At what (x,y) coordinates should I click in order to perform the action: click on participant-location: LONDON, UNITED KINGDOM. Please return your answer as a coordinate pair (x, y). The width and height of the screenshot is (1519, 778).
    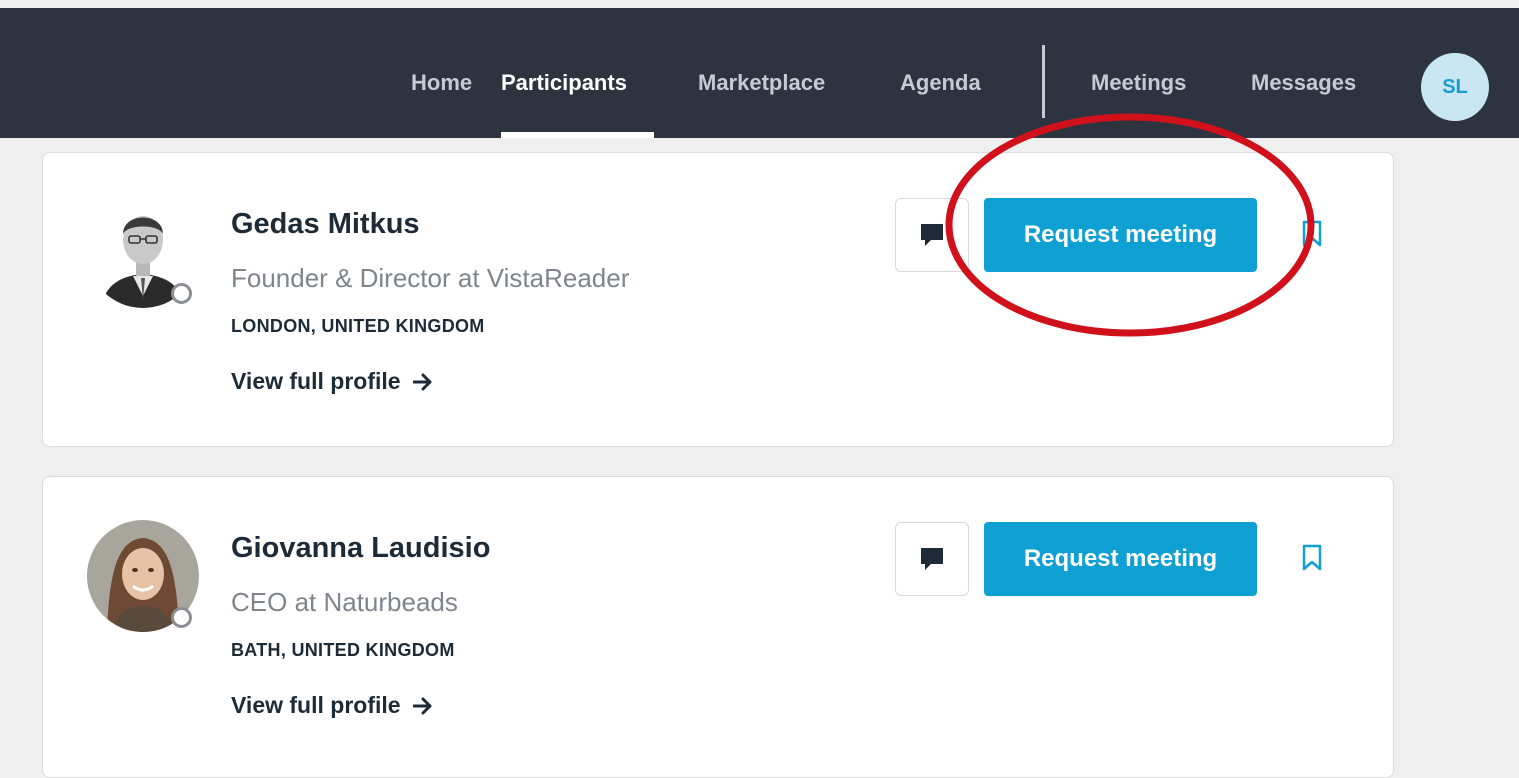
    Looking at the image, I should click on (358, 326).